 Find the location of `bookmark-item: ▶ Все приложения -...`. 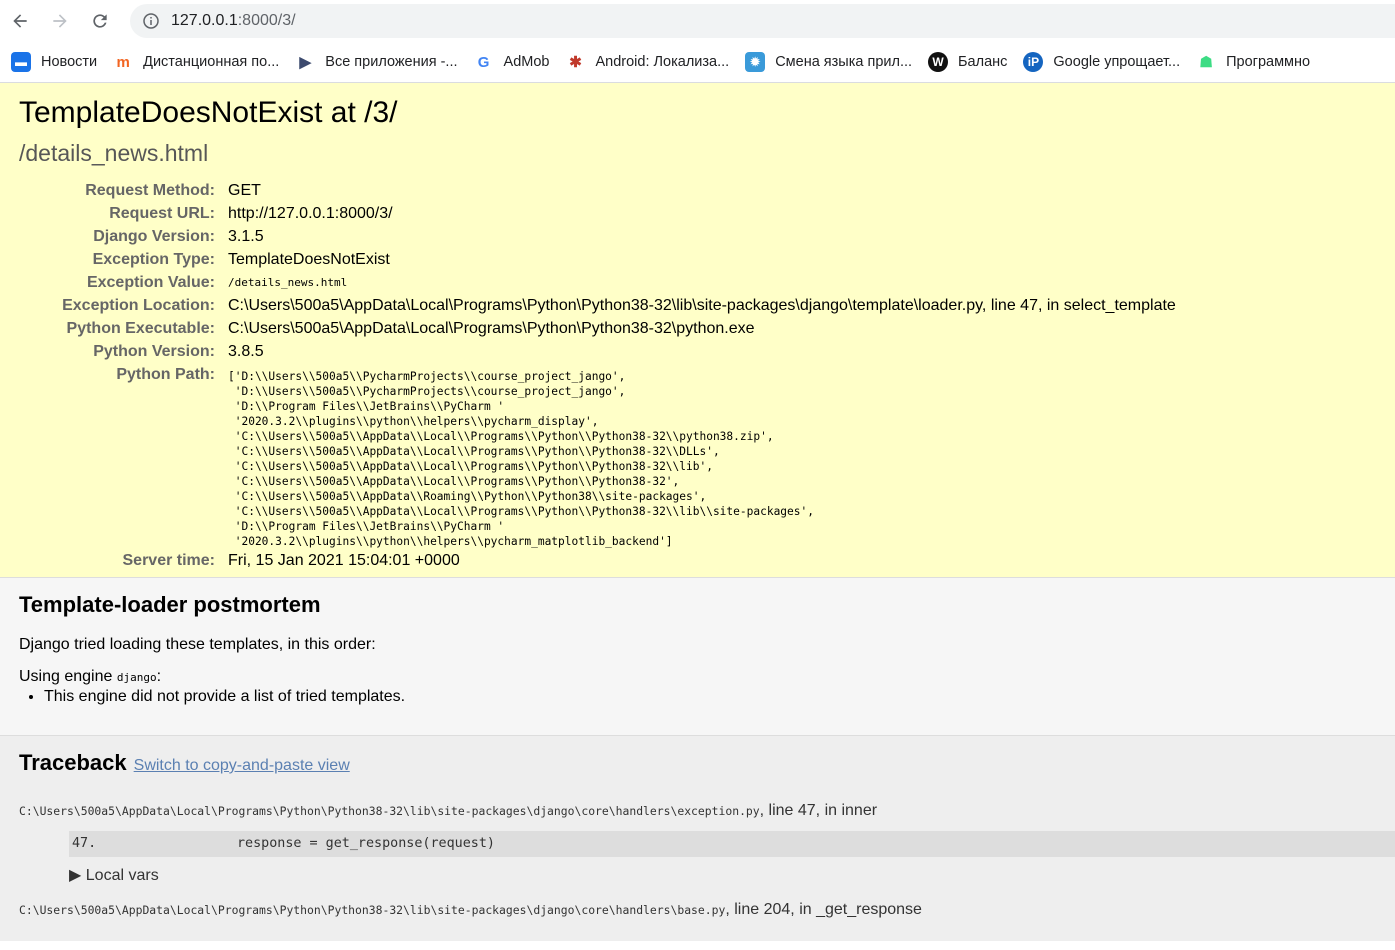

bookmark-item: ▶ Все приложения -... is located at coordinates (376, 62).